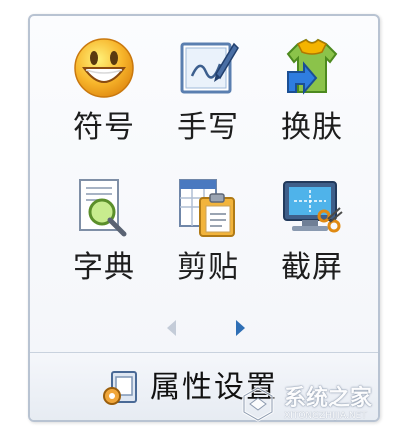 This screenshot has height=434, width=400. What do you see at coordinates (104, 68) in the screenshot?
I see `smiley-icon` at bounding box center [104, 68].